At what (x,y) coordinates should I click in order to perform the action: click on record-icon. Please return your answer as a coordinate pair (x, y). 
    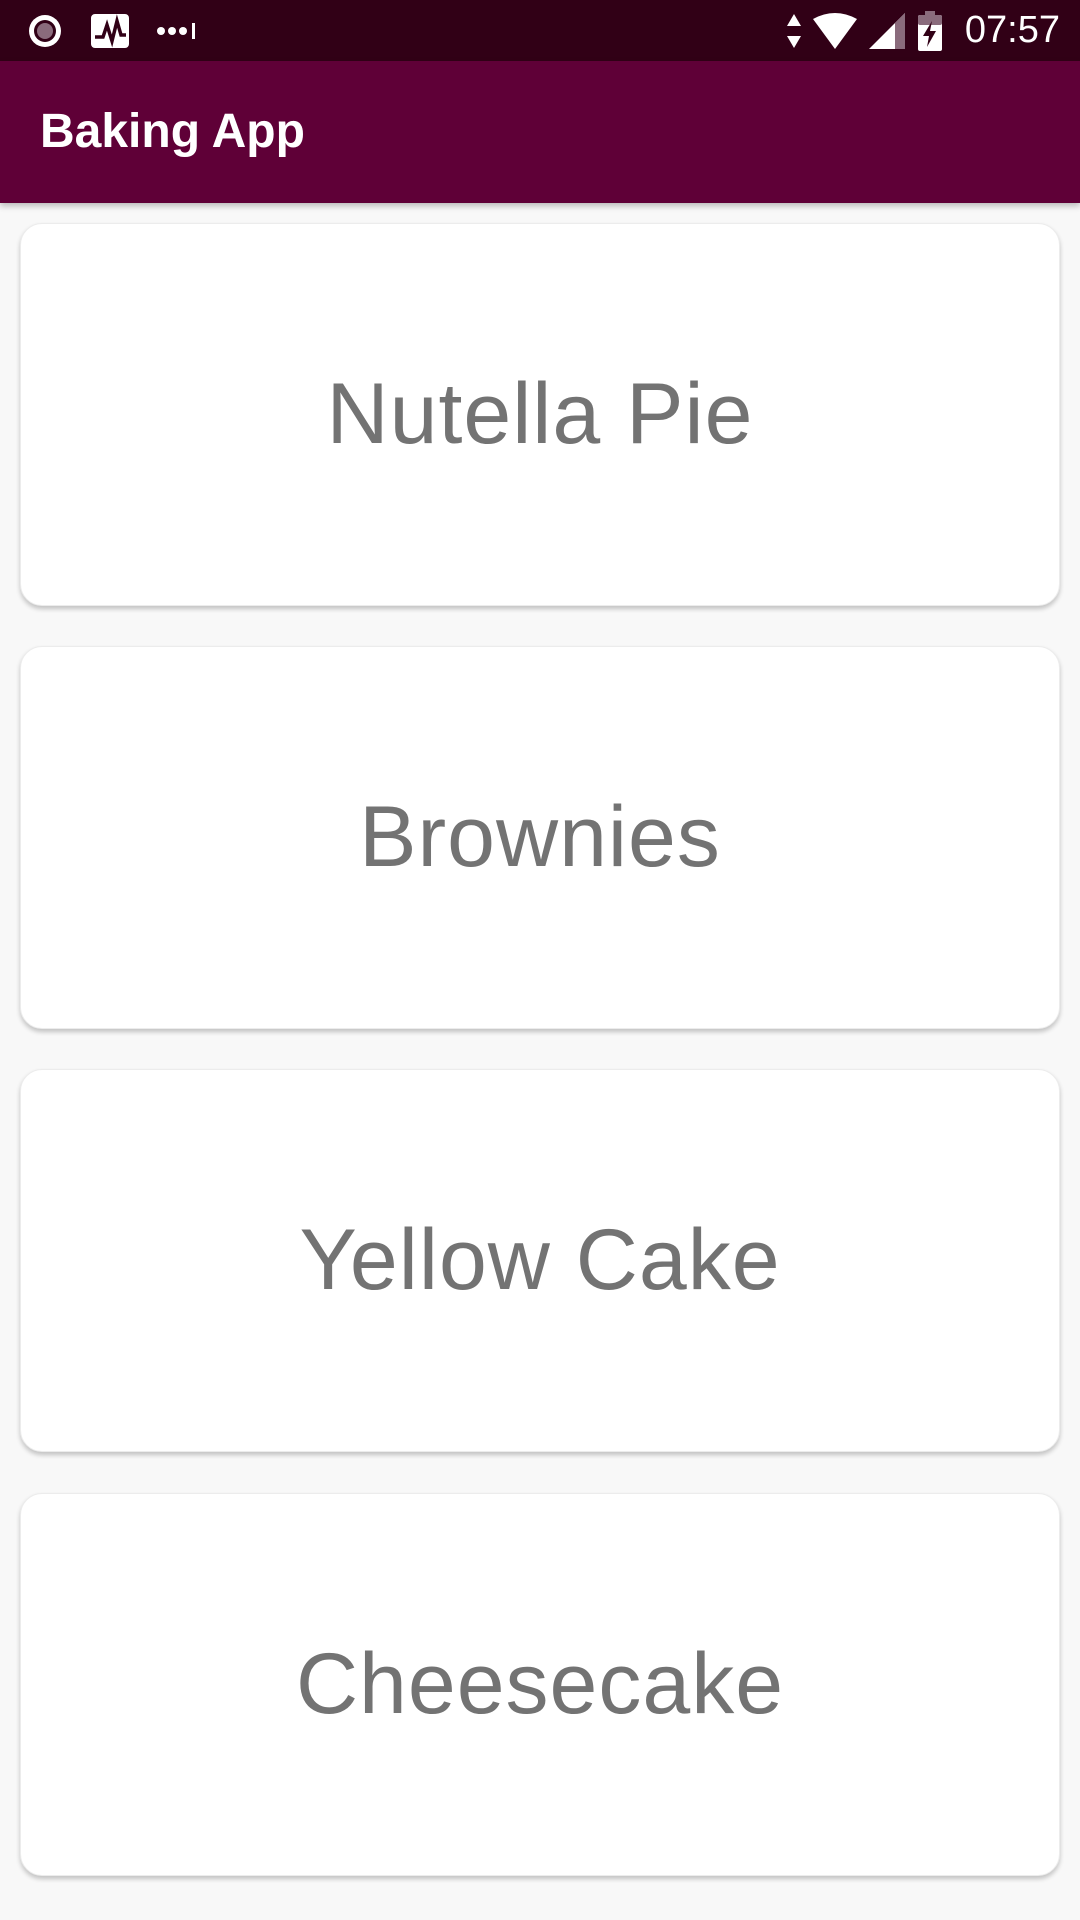
    Looking at the image, I should click on (45, 31).